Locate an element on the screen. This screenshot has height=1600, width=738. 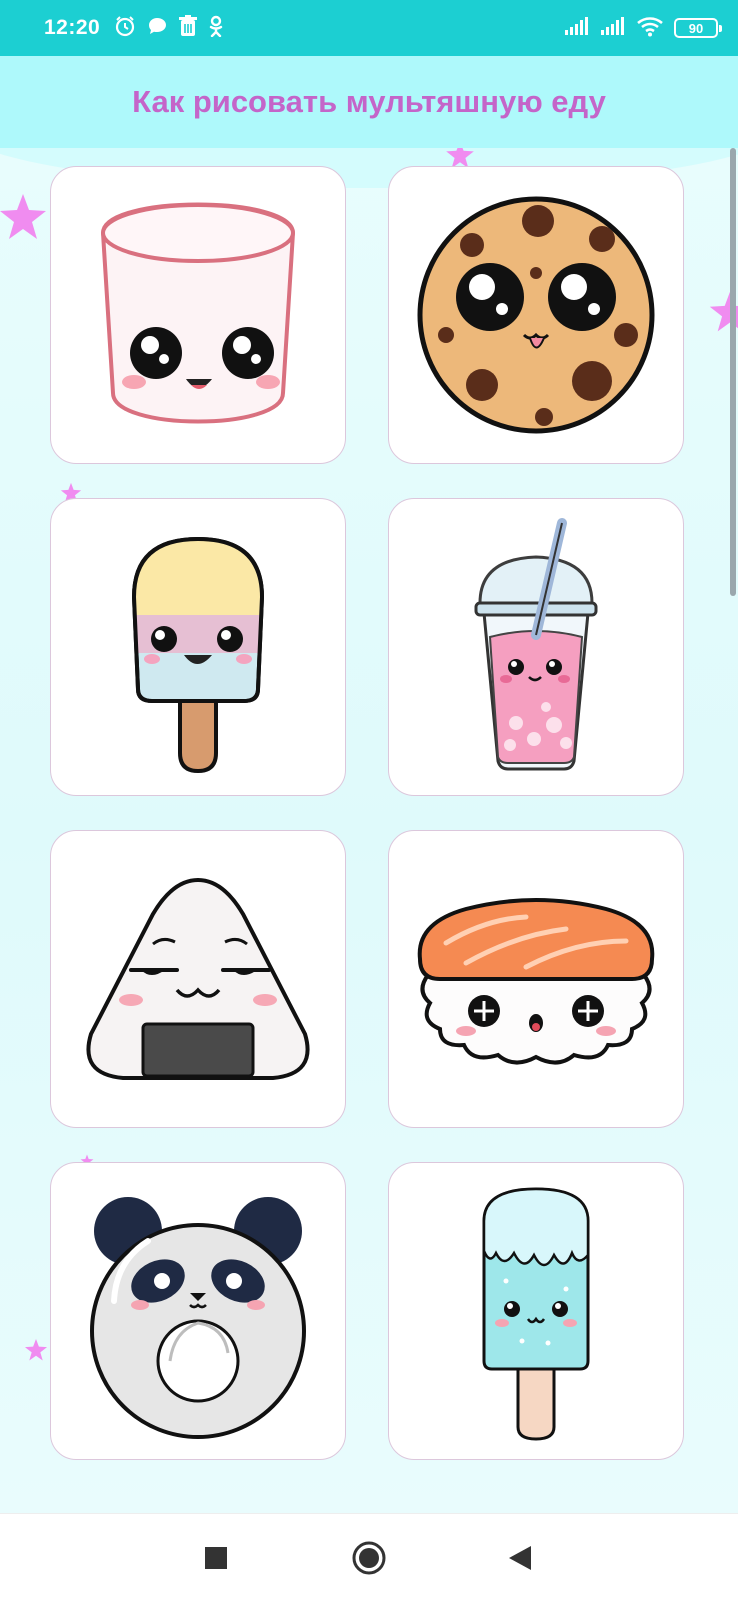
square-icon is located at coordinates (216, 1558).